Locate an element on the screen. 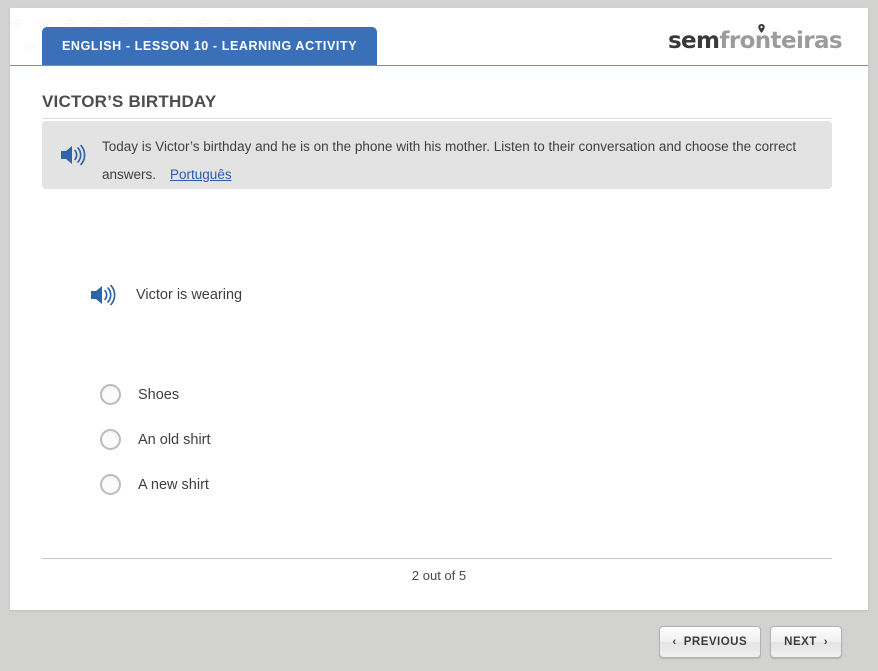  chevron-left-icon: ‹ is located at coordinates (674, 642).